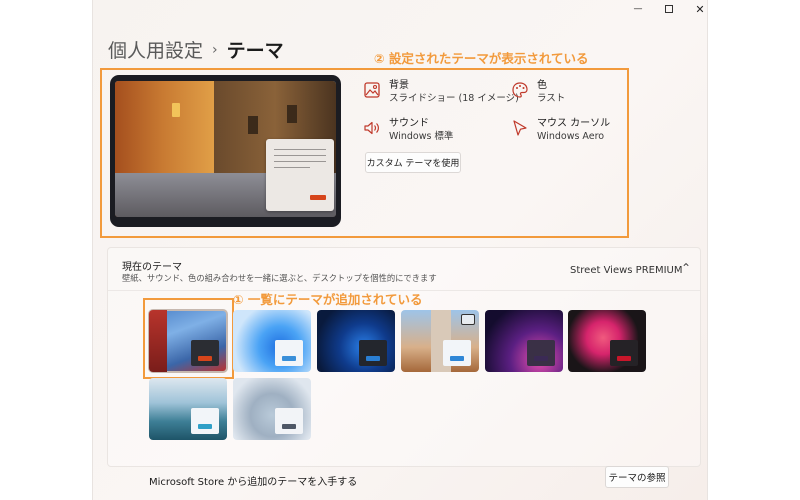  What do you see at coordinates (520, 90) in the screenshot?
I see `palette-icon` at bounding box center [520, 90].